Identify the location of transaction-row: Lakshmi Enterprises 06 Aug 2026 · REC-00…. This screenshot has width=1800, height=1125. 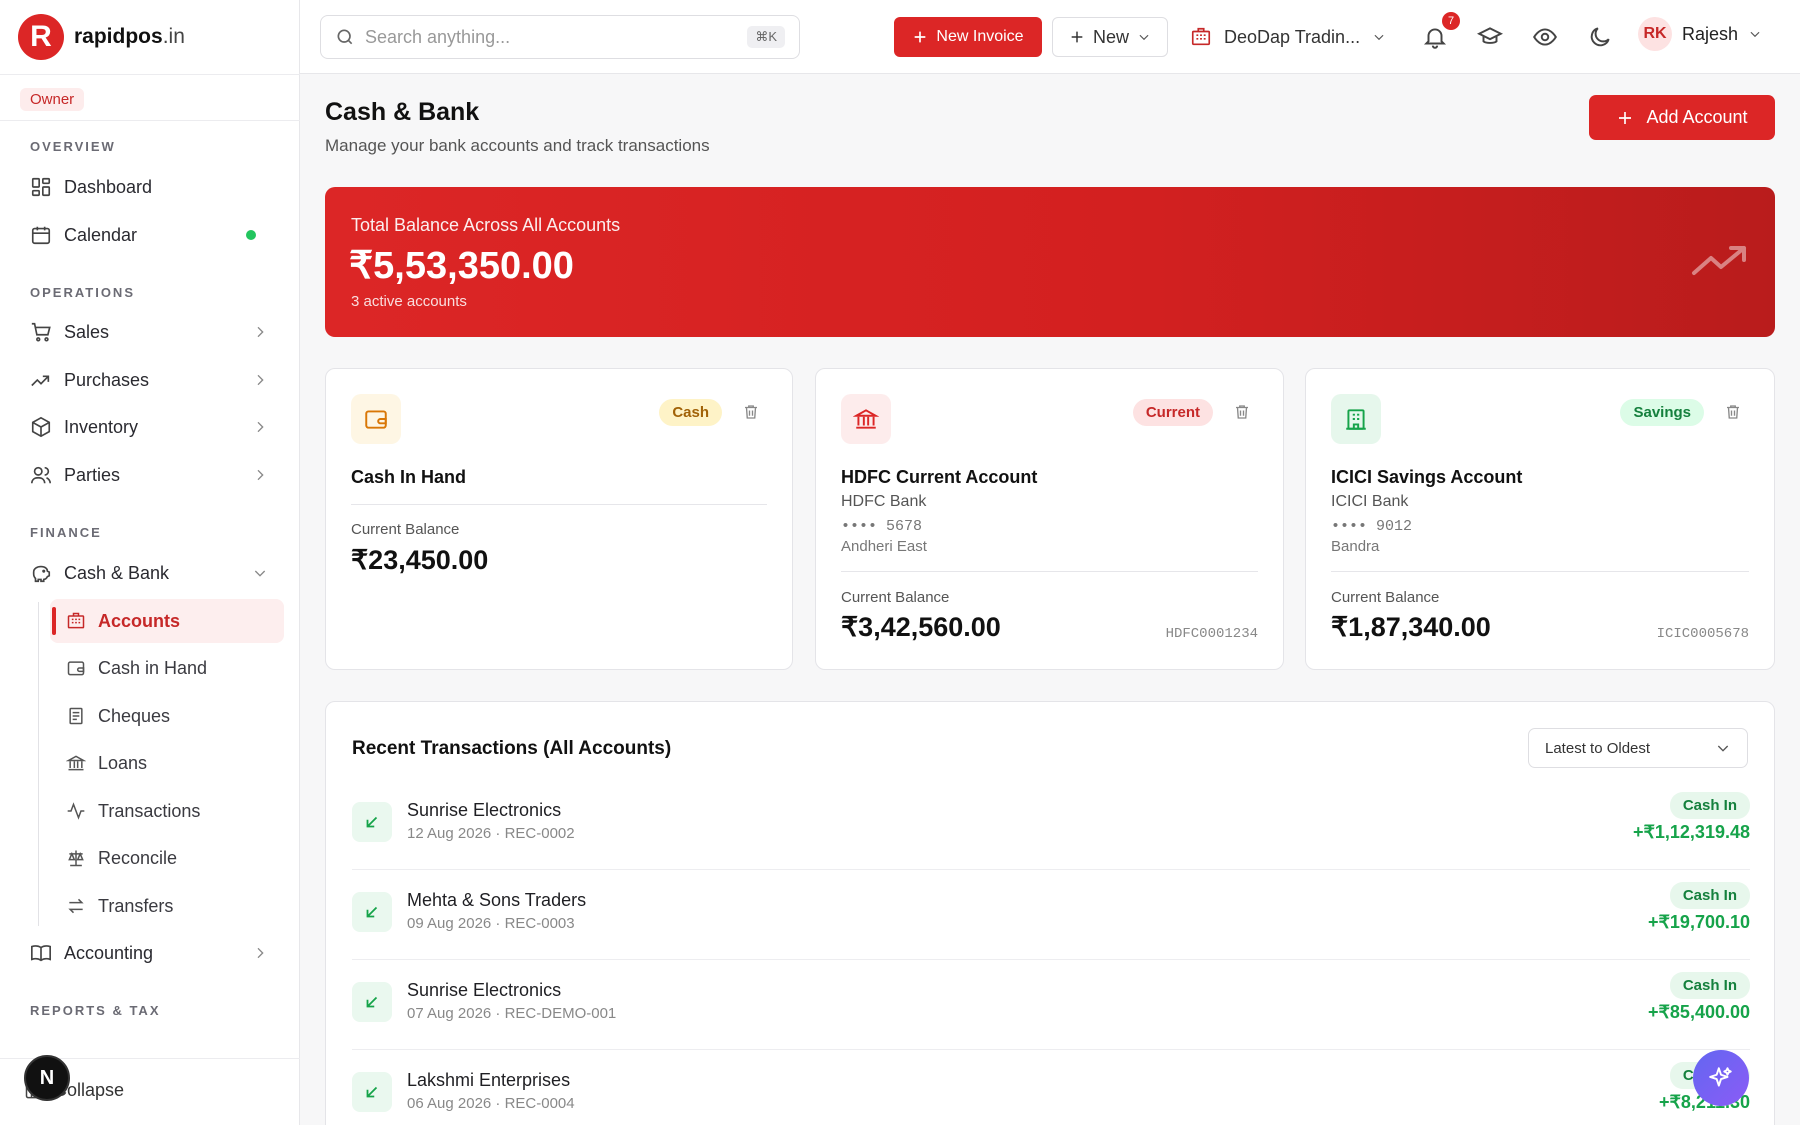
(1051, 1087).